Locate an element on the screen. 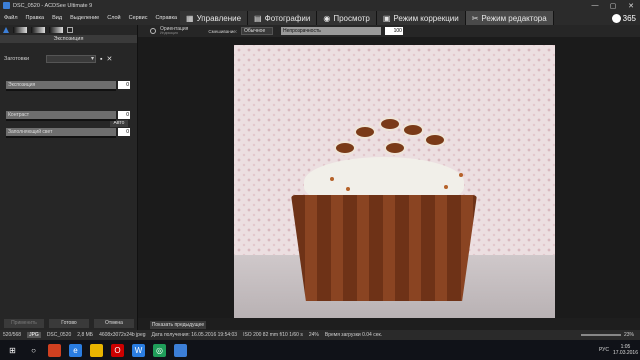 The width and height of the screenshot is (640, 360). menu-edit: Правка is located at coordinates (35, 18).